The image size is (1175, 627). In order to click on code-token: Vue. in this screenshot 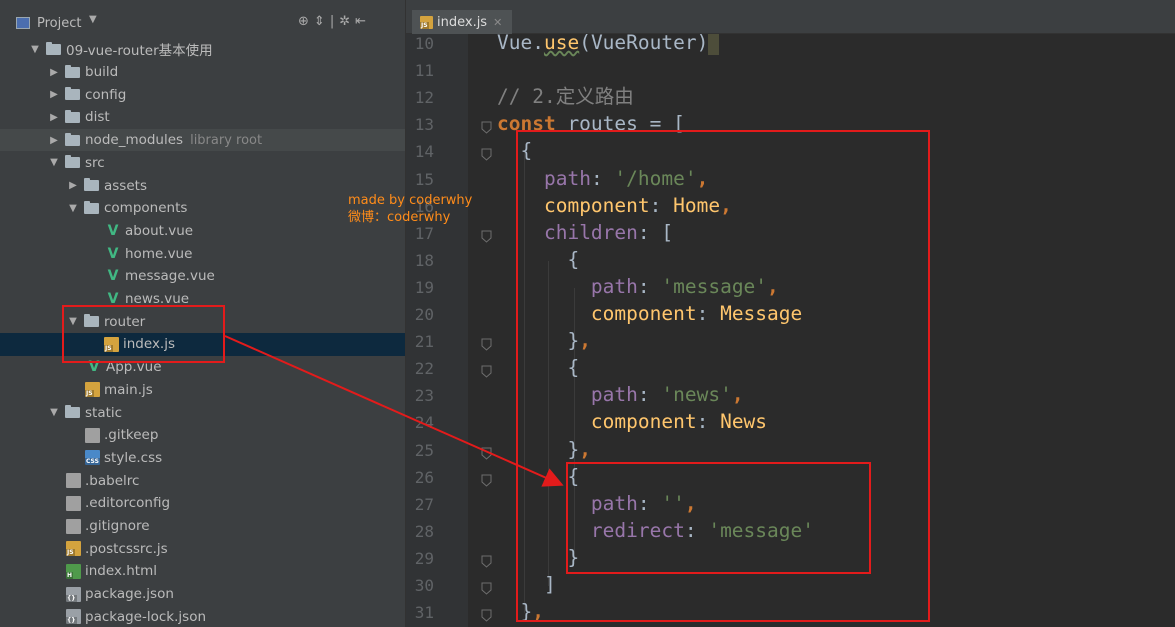, I will do `click(520, 44)`.